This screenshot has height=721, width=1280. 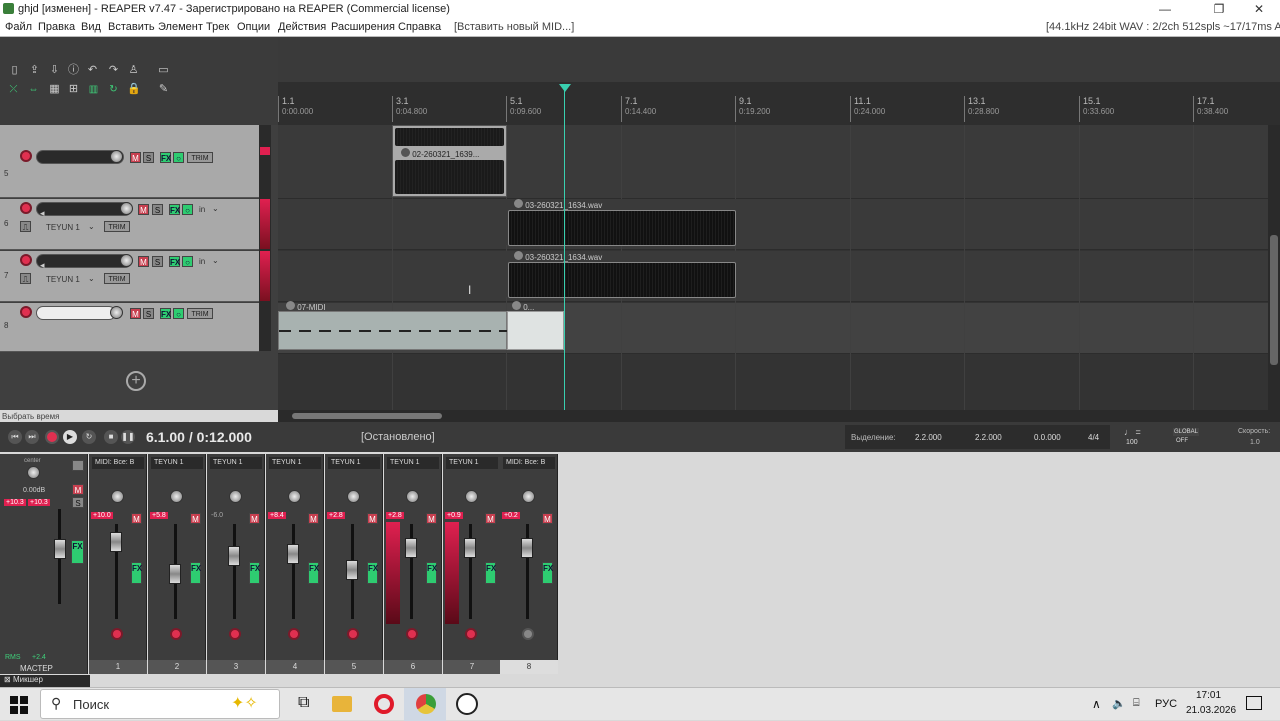 What do you see at coordinates (32, 437) in the screenshot?
I see `go-end-icon: ⏭` at bounding box center [32, 437].